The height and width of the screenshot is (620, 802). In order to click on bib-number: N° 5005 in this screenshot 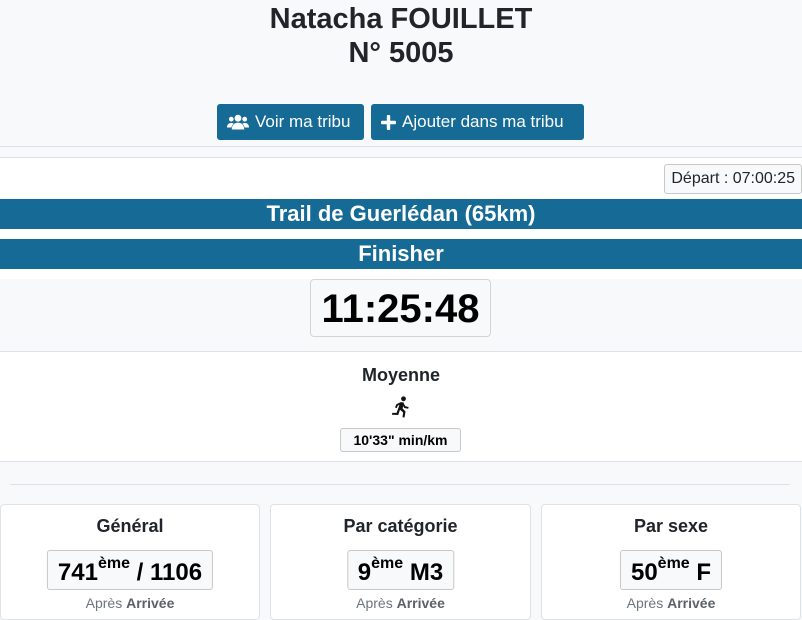, I will do `click(401, 53)`.